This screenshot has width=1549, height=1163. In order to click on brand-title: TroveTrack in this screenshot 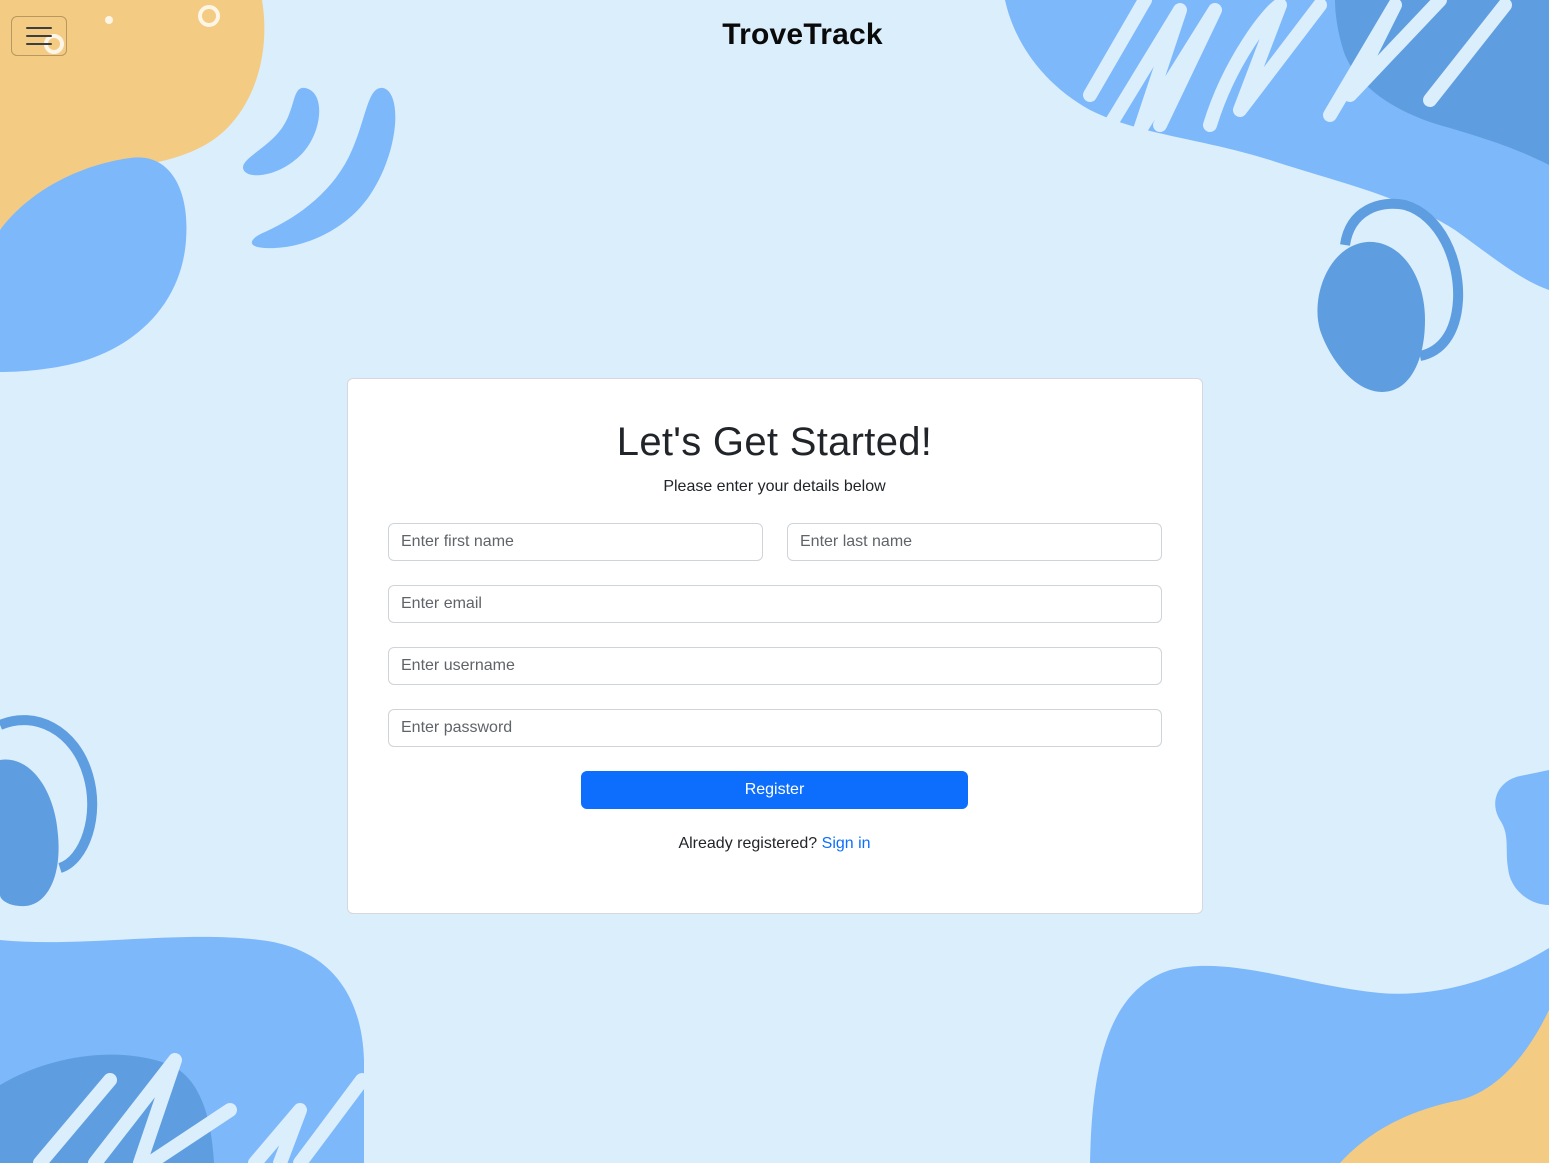, I will do `click(774, 35)`.